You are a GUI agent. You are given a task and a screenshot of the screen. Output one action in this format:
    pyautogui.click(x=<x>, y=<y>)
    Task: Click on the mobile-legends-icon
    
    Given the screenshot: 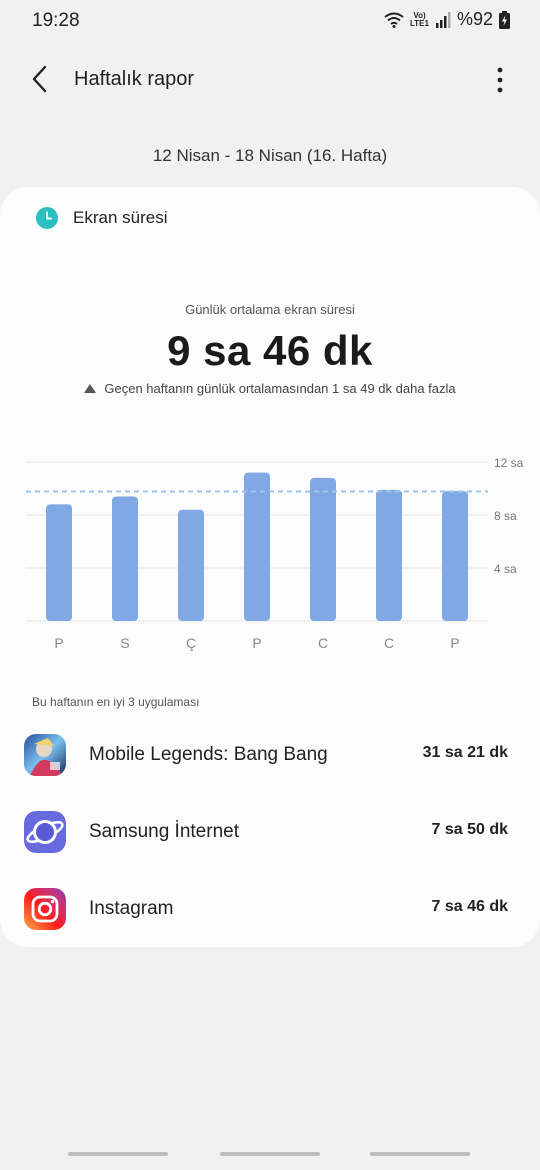 What is the action you would take?
    pyautogui.click(x=45, y=755)
    